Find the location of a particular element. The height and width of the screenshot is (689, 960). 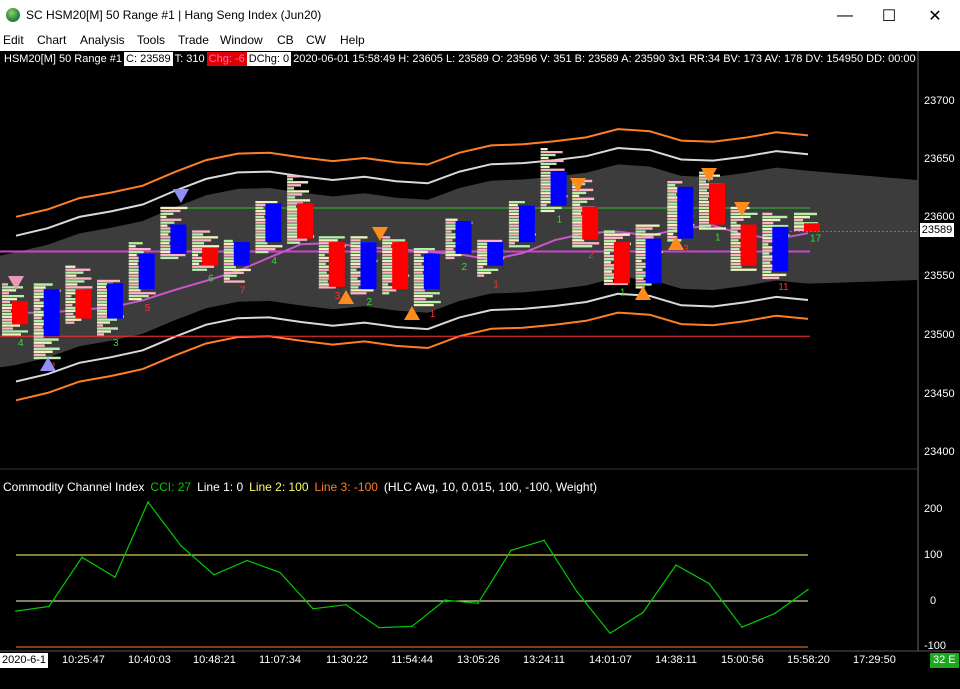

close-button: ✕ is located at coordinates (935, 15).